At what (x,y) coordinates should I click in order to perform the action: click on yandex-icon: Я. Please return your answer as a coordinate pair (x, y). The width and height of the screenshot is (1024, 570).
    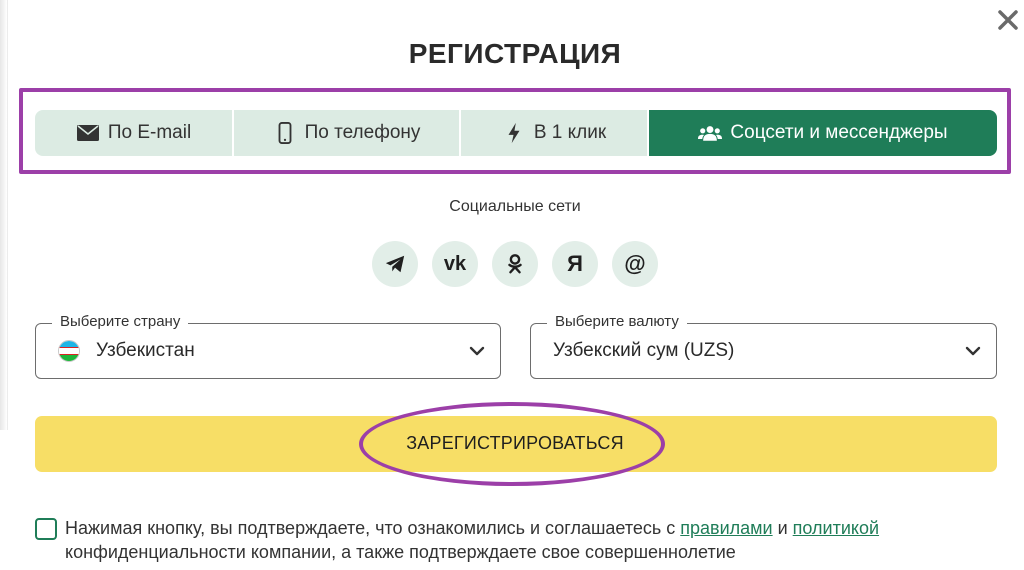
    Looking at the image, I should click on (575, 263).